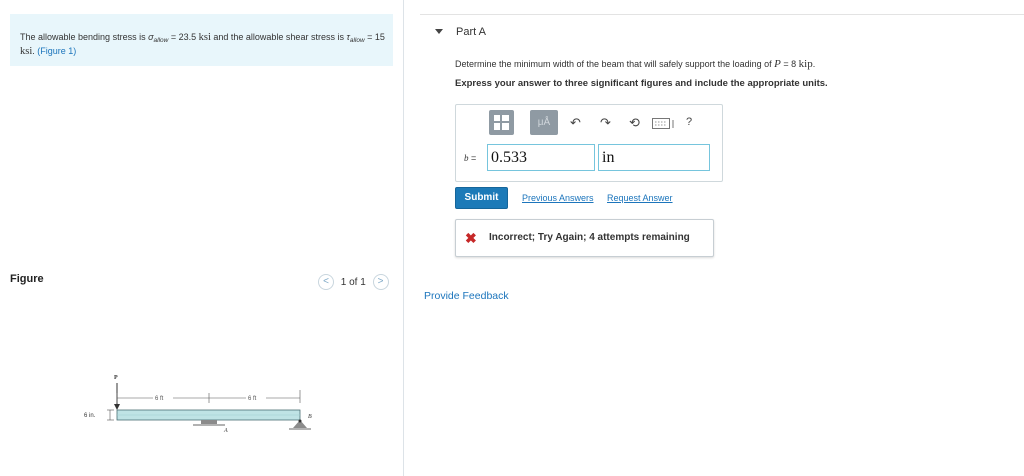 The width and height of the screenshot is (1024, 476). What do you see at coordinates (357, 40) in the screenshot?
I see `tau-subscript: allow` at bounding box center [357, 40].